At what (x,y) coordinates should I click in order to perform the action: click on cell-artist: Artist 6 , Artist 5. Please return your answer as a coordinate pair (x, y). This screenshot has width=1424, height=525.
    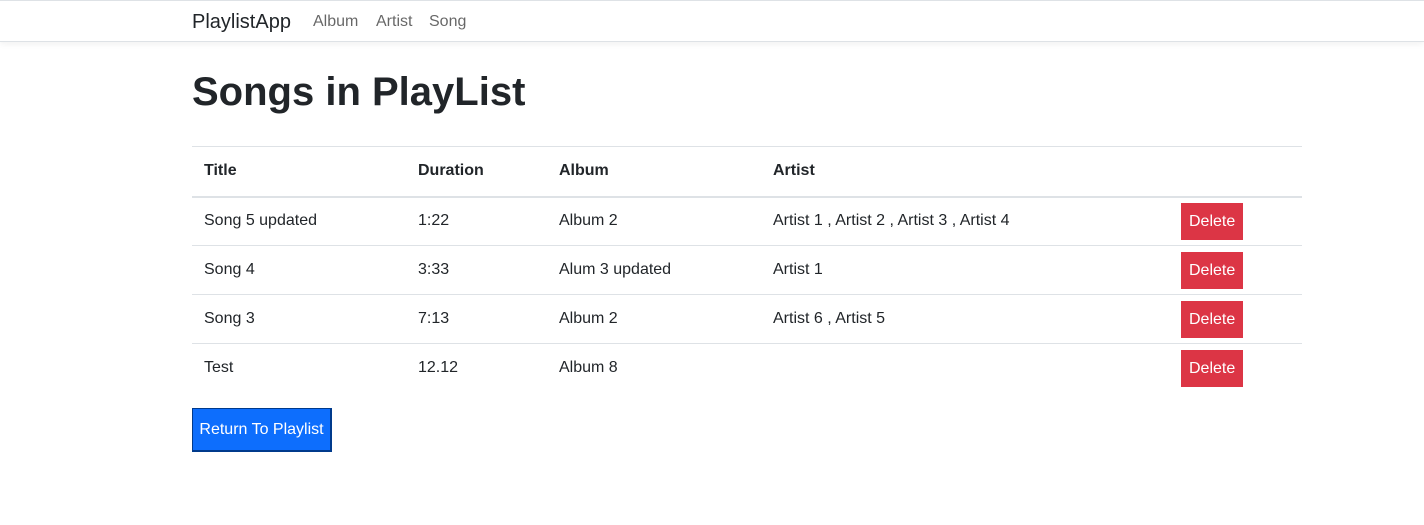
    Looking at the image, I should click on (965, 319).